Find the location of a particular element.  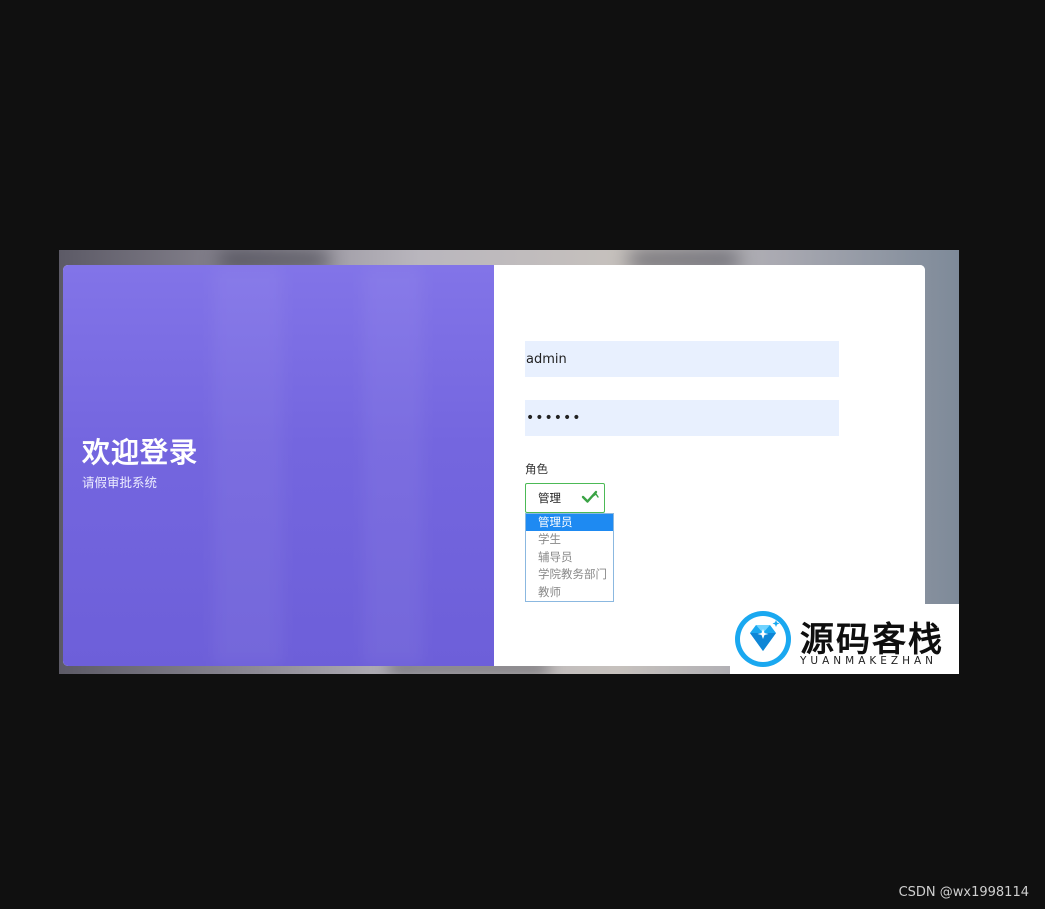

welcome-subtitle: 请假审批系统 is located at coordinates (120, 482).